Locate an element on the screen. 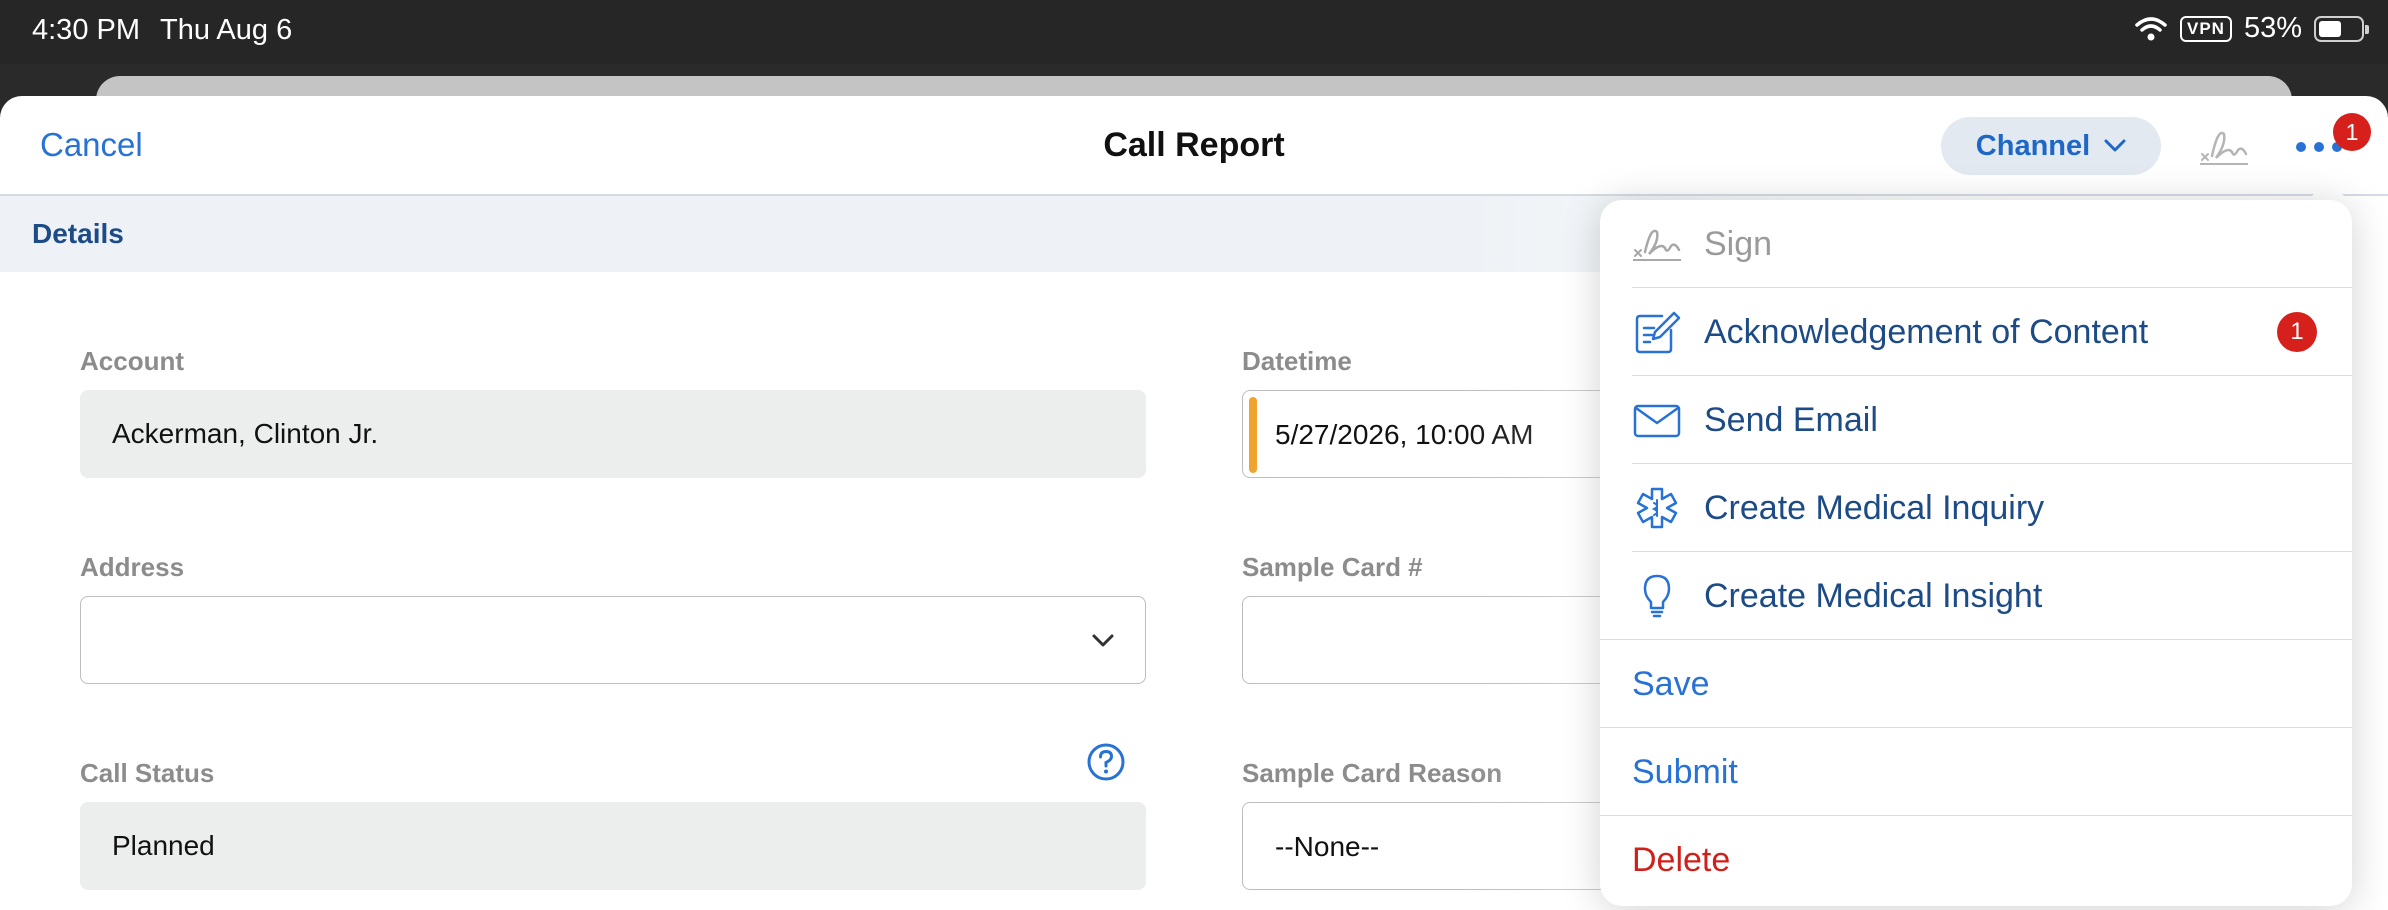 The width and height of the screenshot is (2388, 910). menu-item-delete: Delete is located at coordinates (1976, 860).